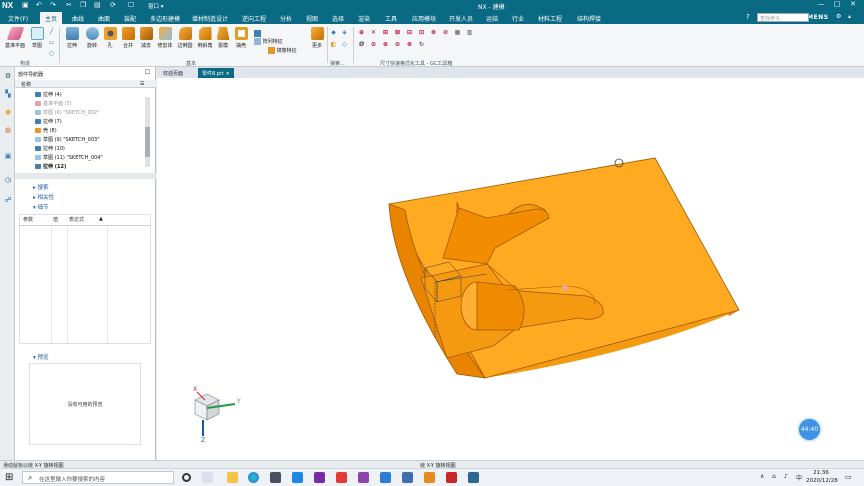 This screenshot has width=864, height=486. What do you see at coordinates (147, 132) in the screenshot?
I see `tree-scrollbar` at bounding box center [147, 132].